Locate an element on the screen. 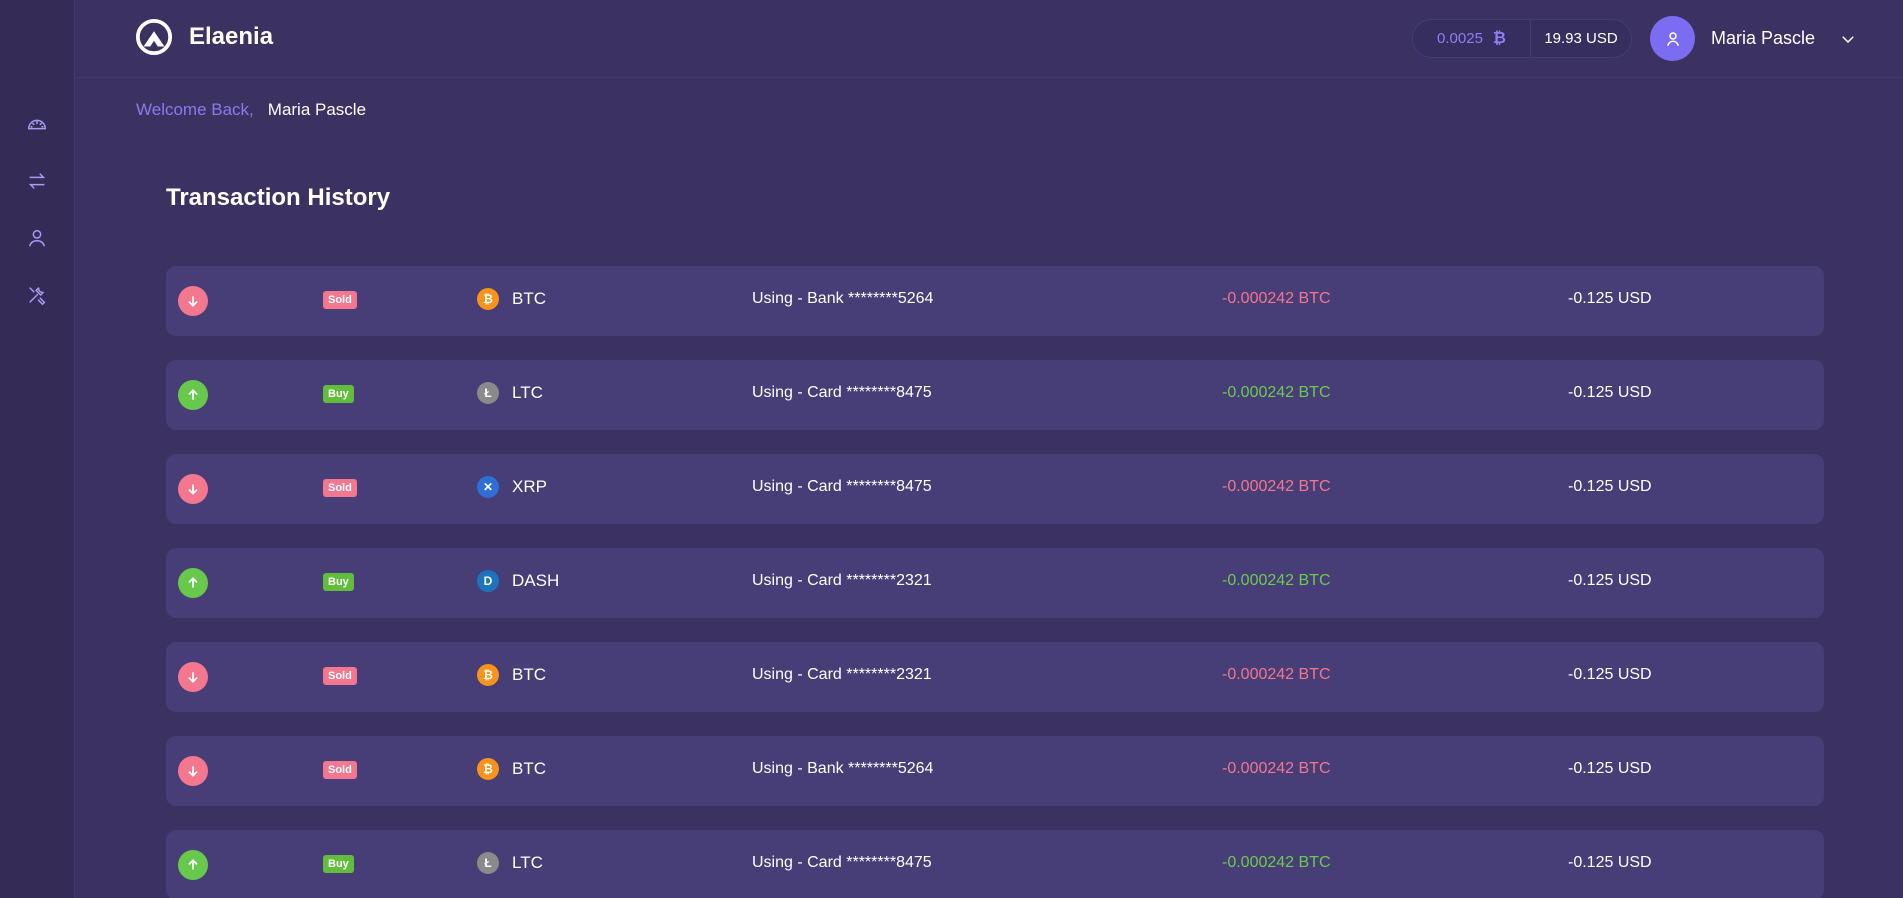 The height and width of the screenshot is (898, 1903). welcome-message: Welcome Back, Maria Pascle is located at coordinates (251, 110).